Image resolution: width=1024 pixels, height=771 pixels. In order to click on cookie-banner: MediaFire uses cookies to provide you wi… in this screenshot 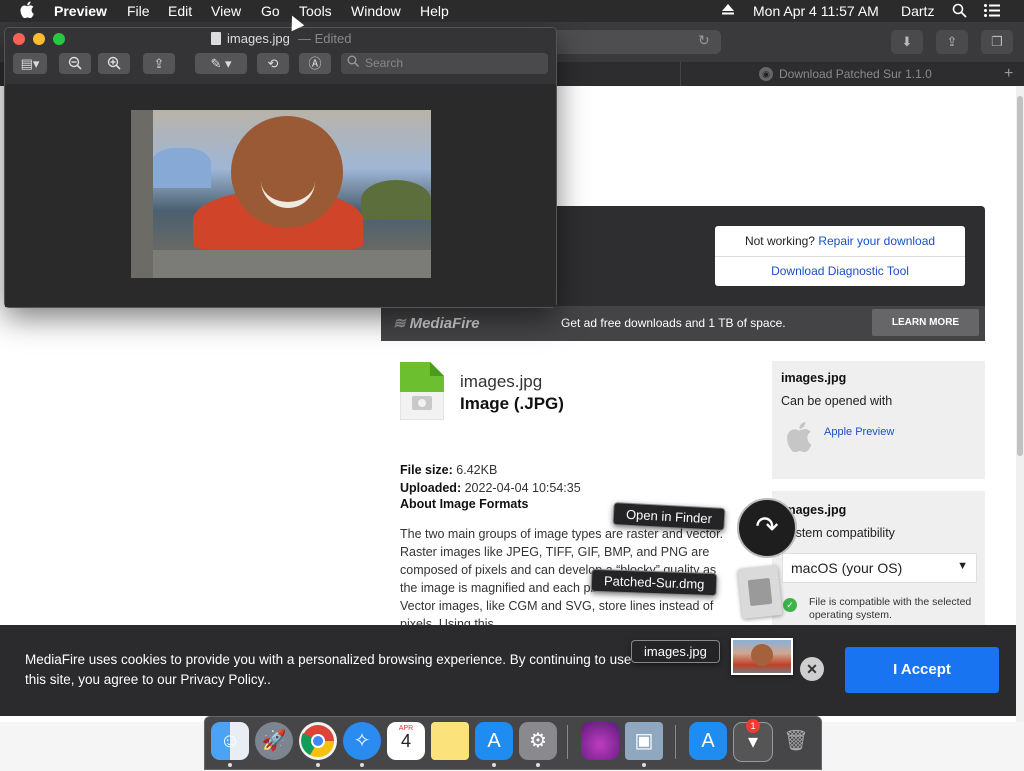, I will do `click(508, 670)`.